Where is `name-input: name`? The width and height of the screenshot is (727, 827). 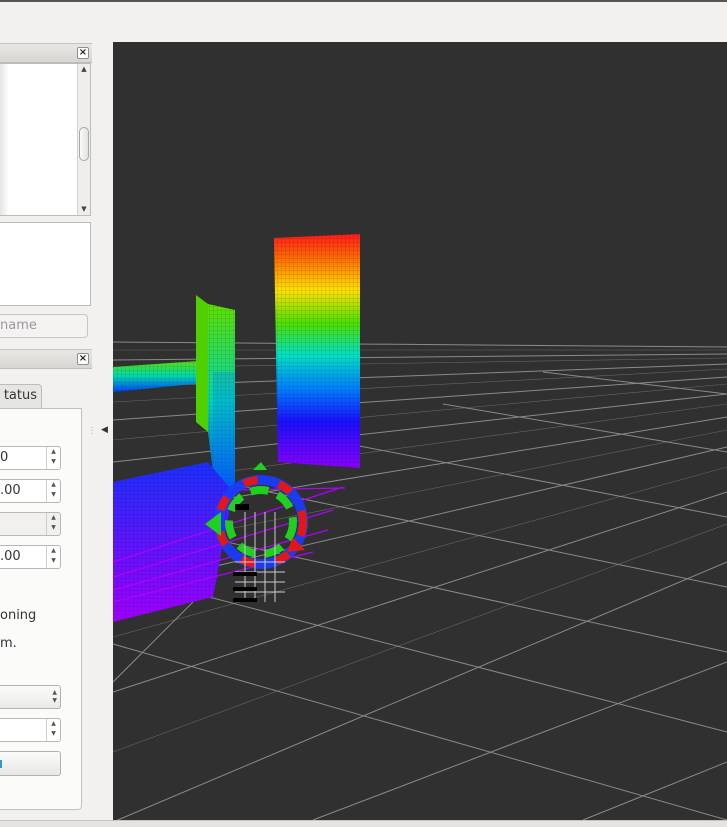
name-input: name is located at coordinates (44, 326).